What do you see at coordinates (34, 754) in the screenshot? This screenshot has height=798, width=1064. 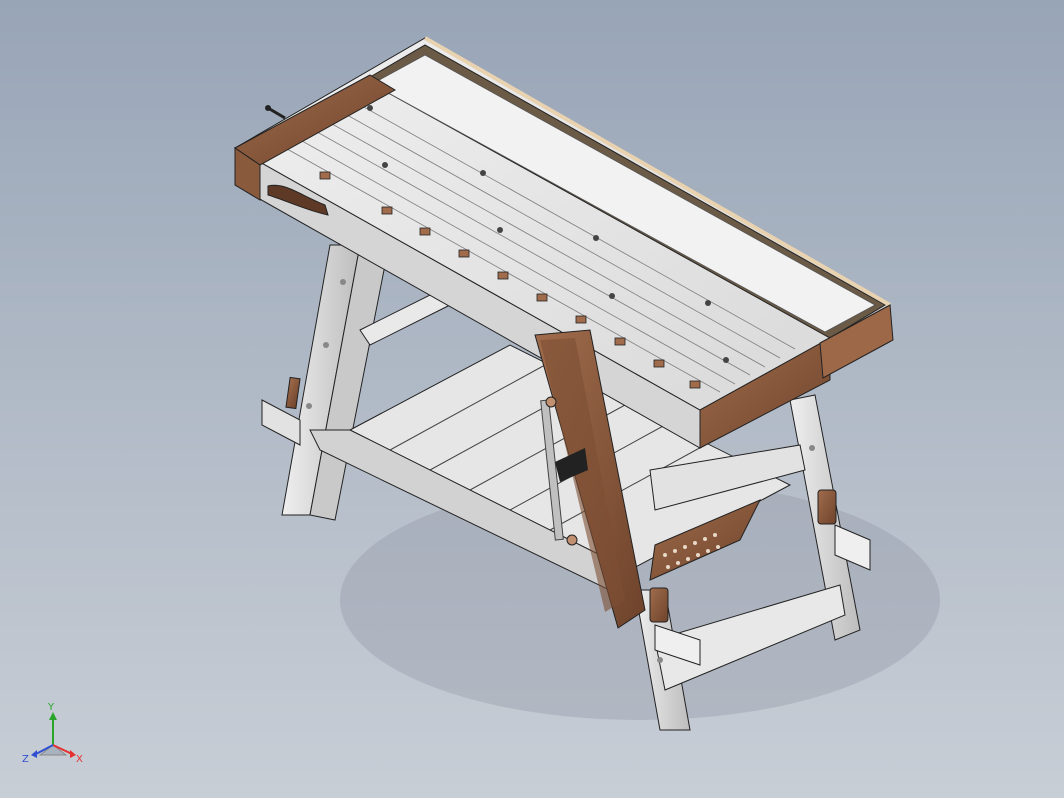 I see `z-axis-arrow` at bounding box center [34, 754].